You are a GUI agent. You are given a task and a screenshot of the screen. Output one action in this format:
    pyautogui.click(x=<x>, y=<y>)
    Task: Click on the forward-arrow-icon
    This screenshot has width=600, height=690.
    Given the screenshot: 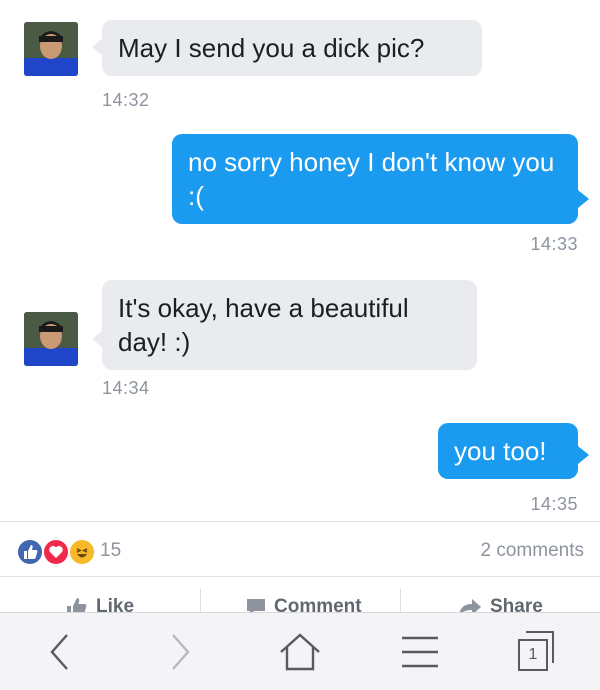 What is the action you would take?
    pyautogui.click(x=181, y=652)
    